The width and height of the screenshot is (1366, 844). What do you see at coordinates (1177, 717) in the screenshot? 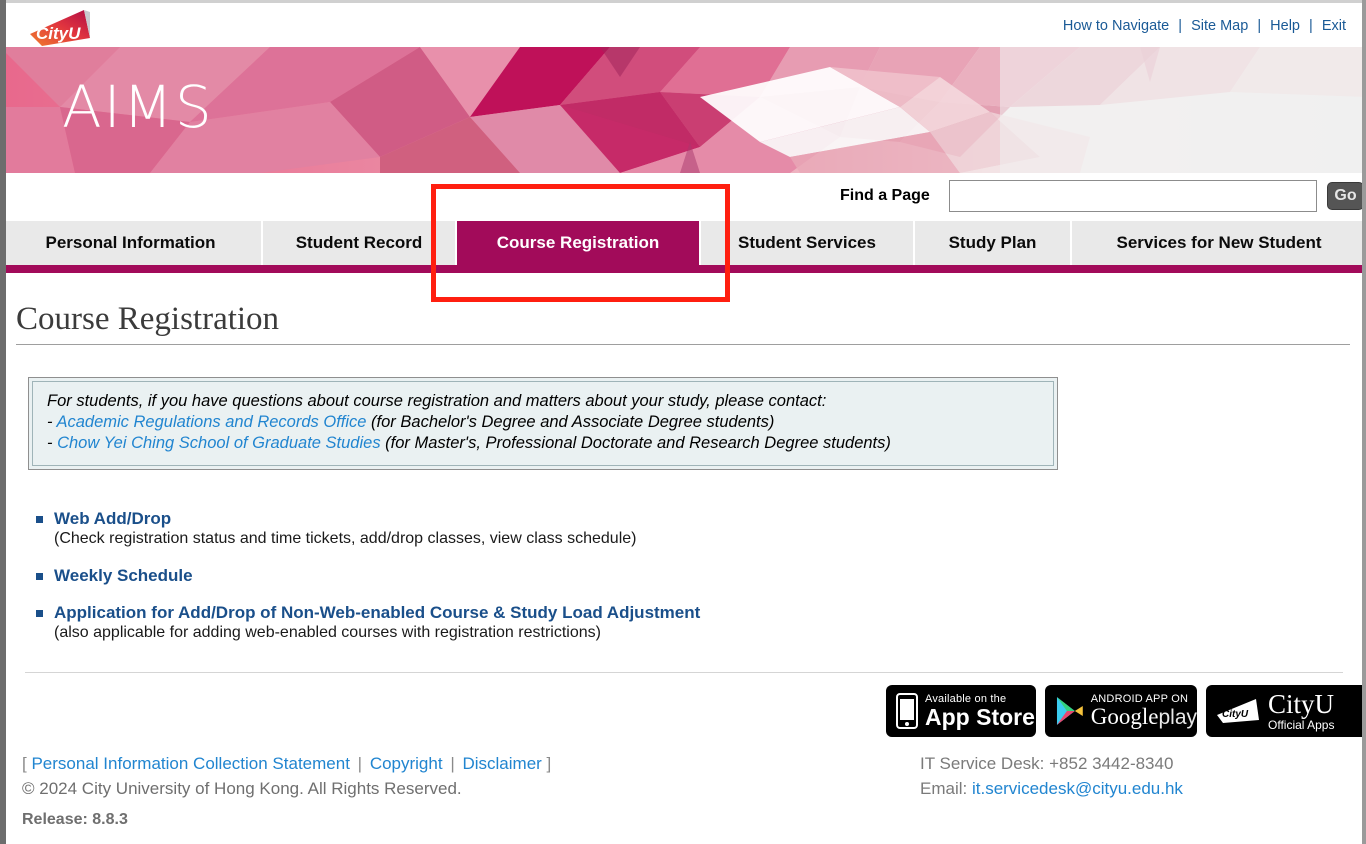
I see `google-play-word-light: play` at bounding box center [1177, 717].